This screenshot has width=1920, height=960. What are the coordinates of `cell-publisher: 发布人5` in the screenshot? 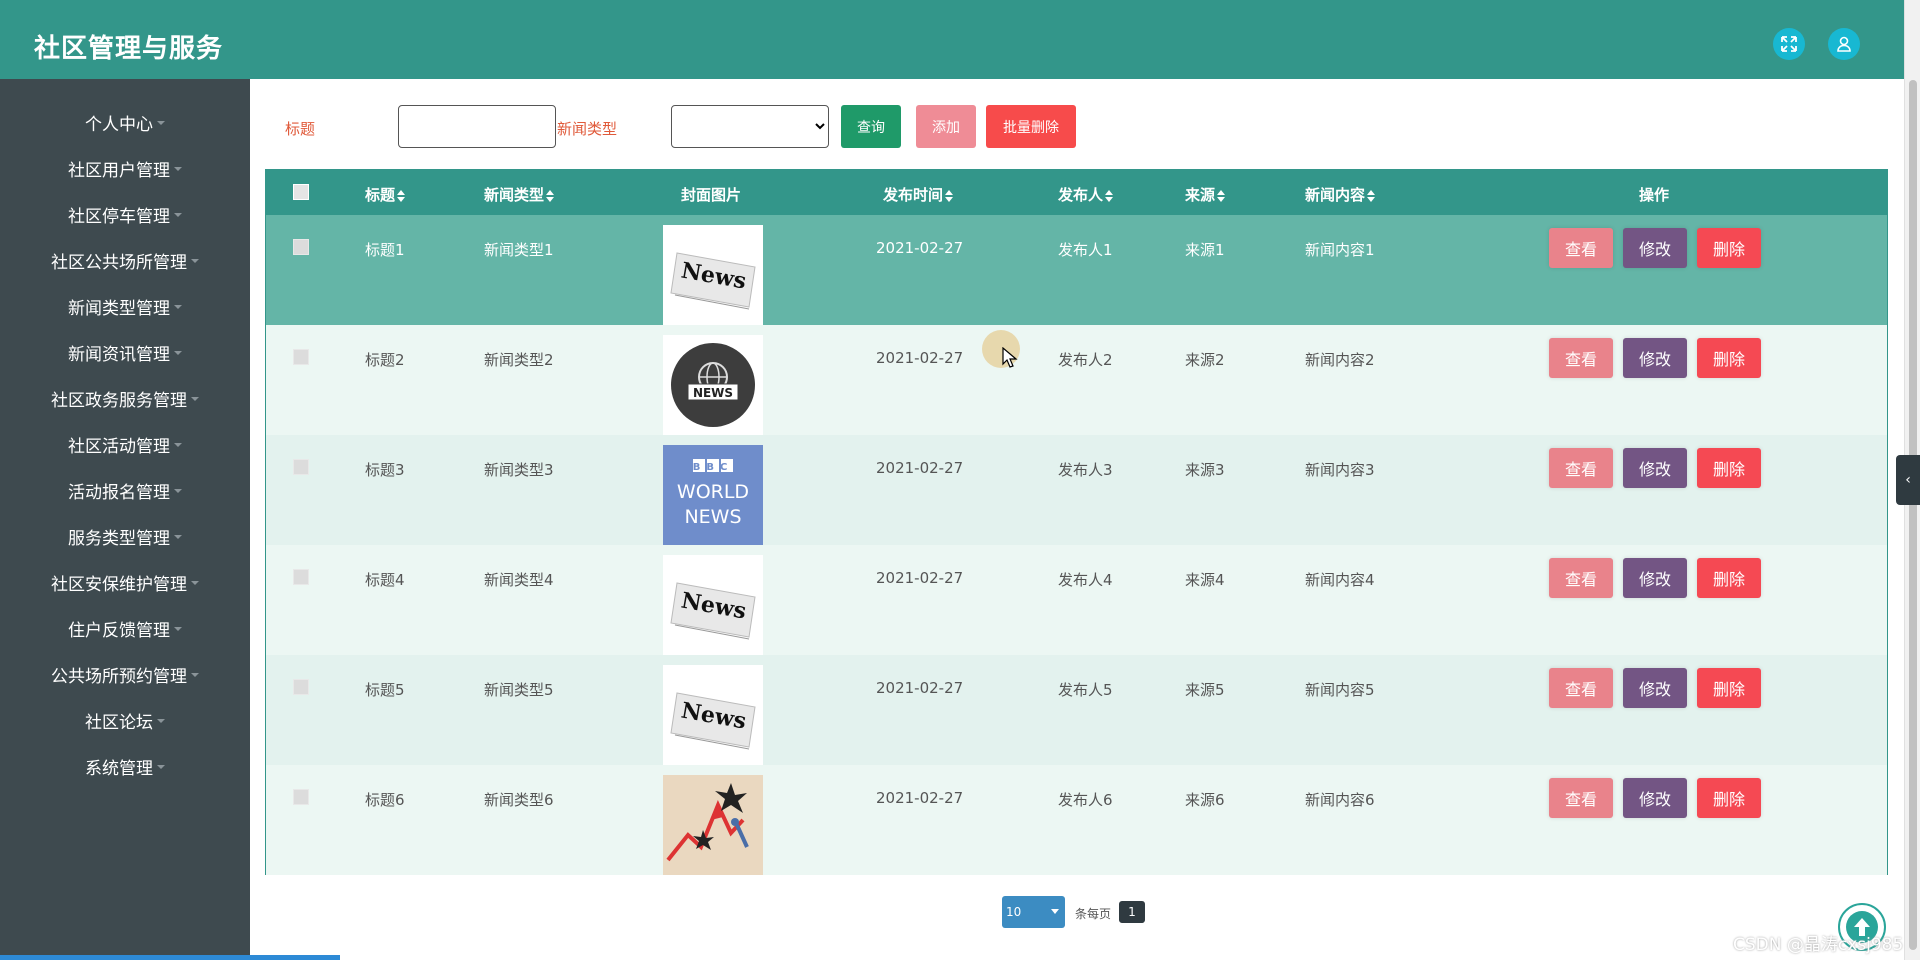 It's located at (1085, 690).